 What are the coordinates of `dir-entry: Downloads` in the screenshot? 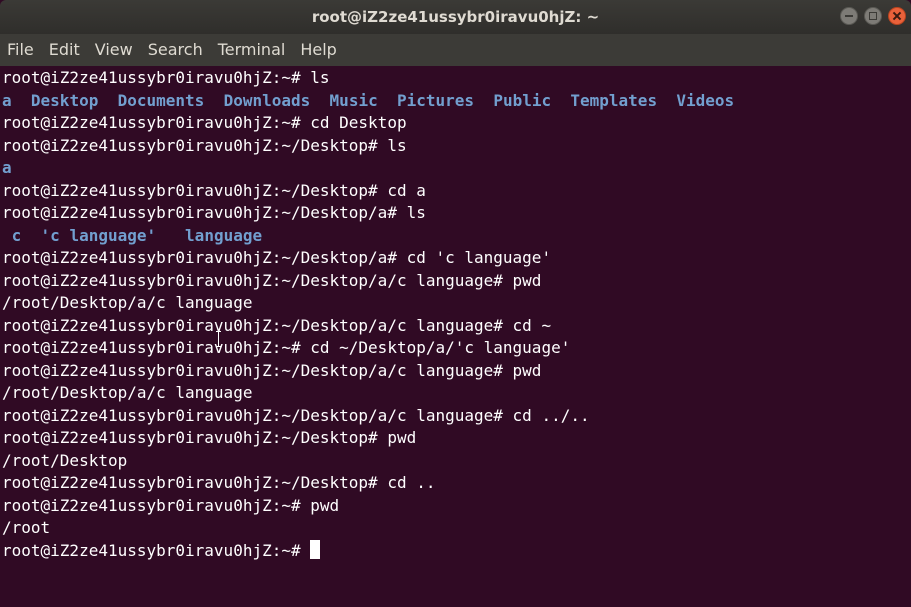 It's located at (267, 100).